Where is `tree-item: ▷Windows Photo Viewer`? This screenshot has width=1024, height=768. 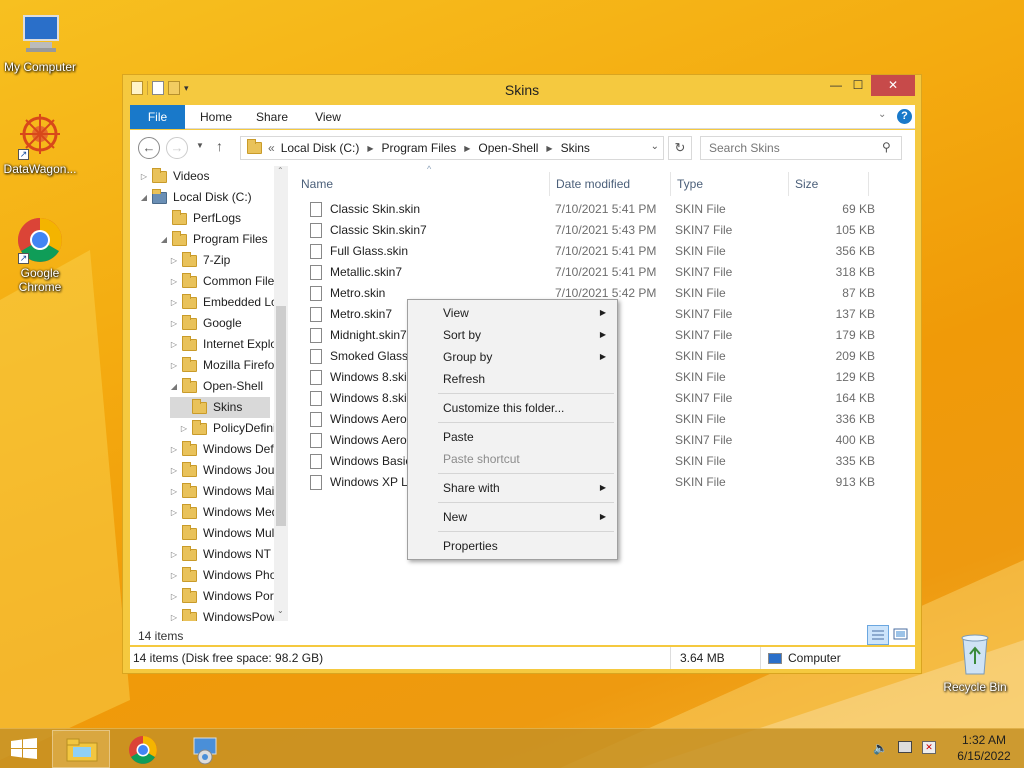
tree-item: ▷Windows Photo Viewer is located at coordinates (228, 575).